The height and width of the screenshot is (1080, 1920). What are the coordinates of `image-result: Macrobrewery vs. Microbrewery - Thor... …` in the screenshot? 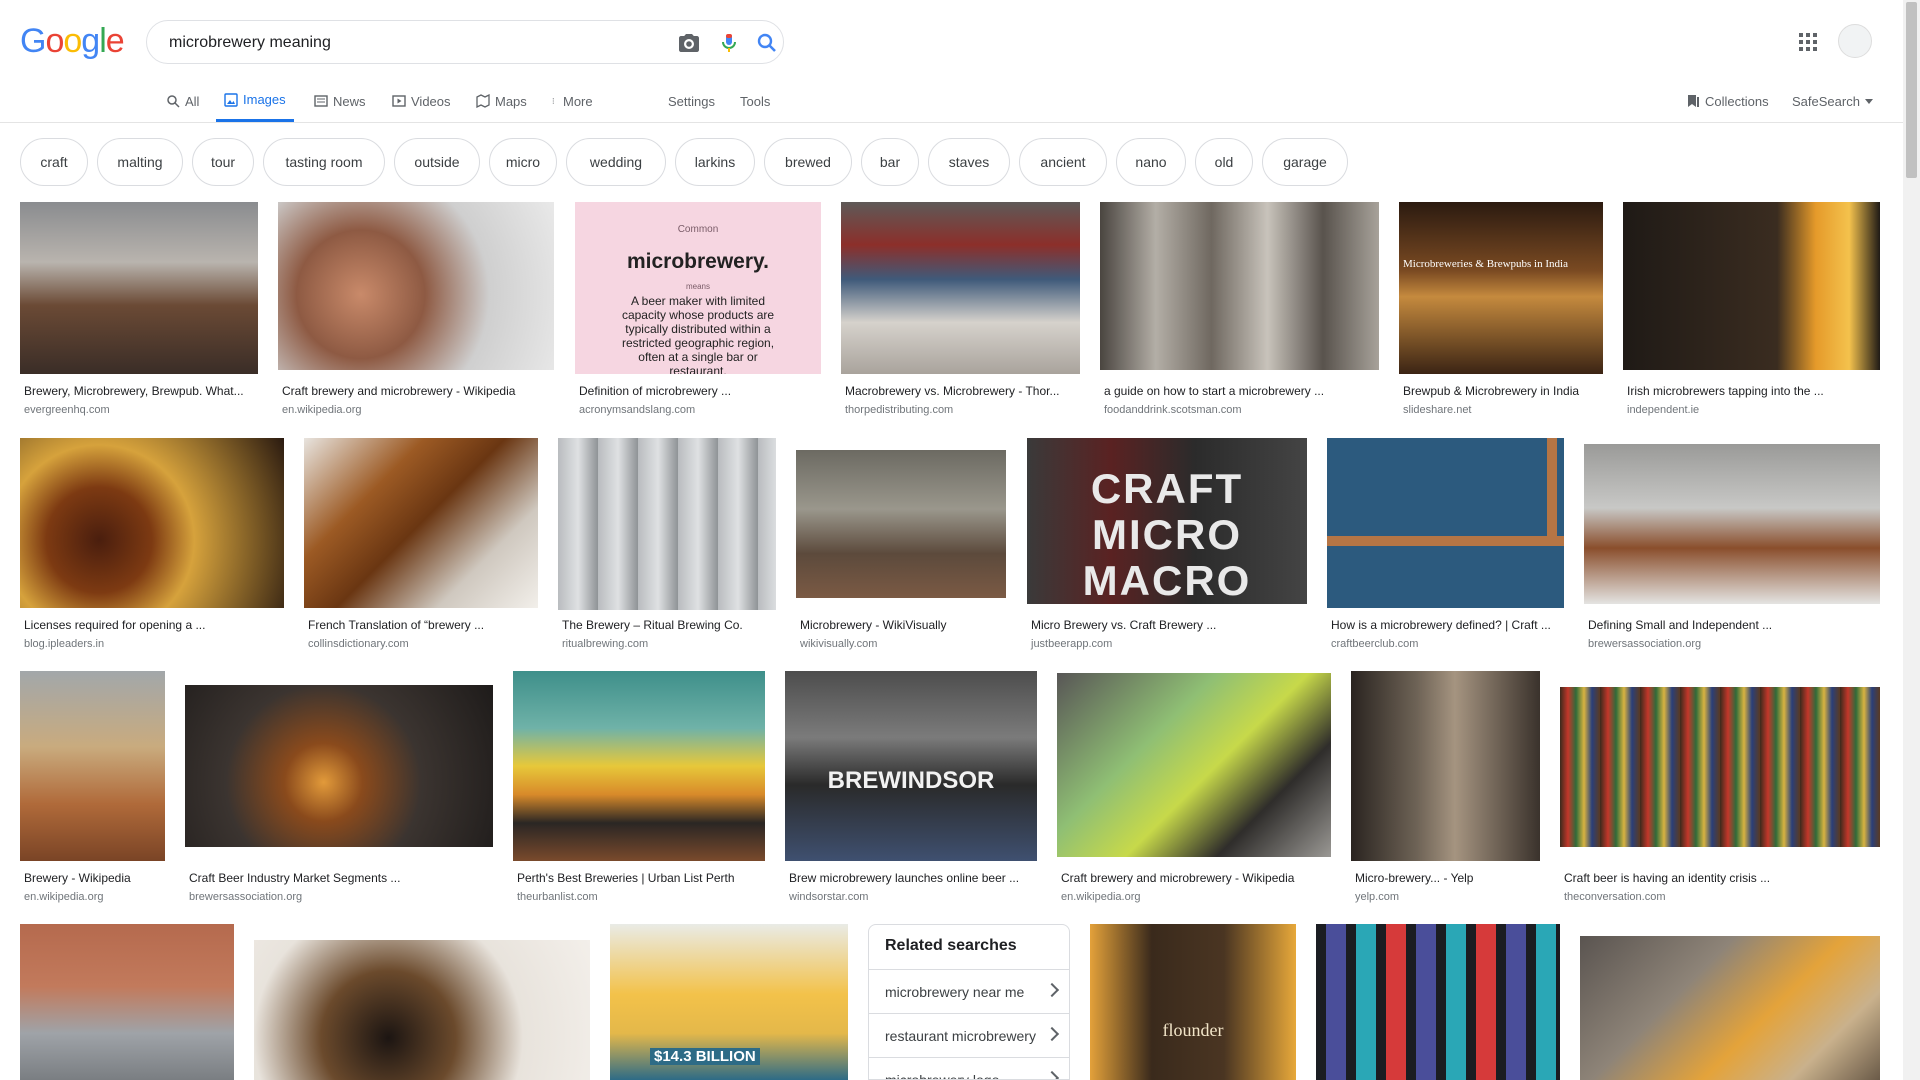 It's located at (960, 309).